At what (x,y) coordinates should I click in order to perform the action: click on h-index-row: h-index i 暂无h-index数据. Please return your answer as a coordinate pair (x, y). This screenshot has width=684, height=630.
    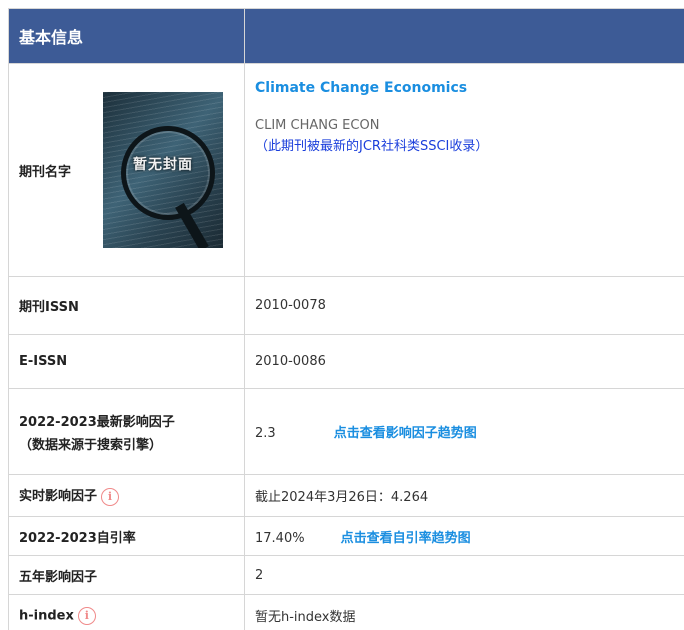
    Looking at the image, I should click on (346, 612).